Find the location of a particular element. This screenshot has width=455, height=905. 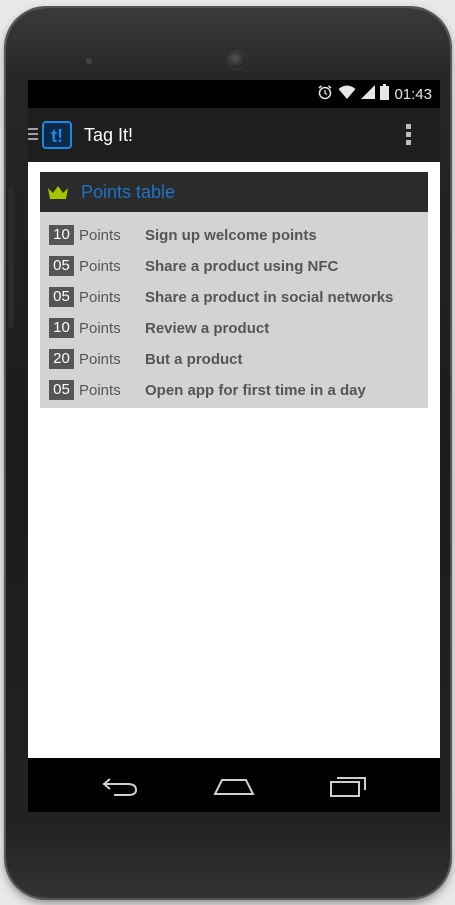

front-camera is located at coordinates (237, 60).